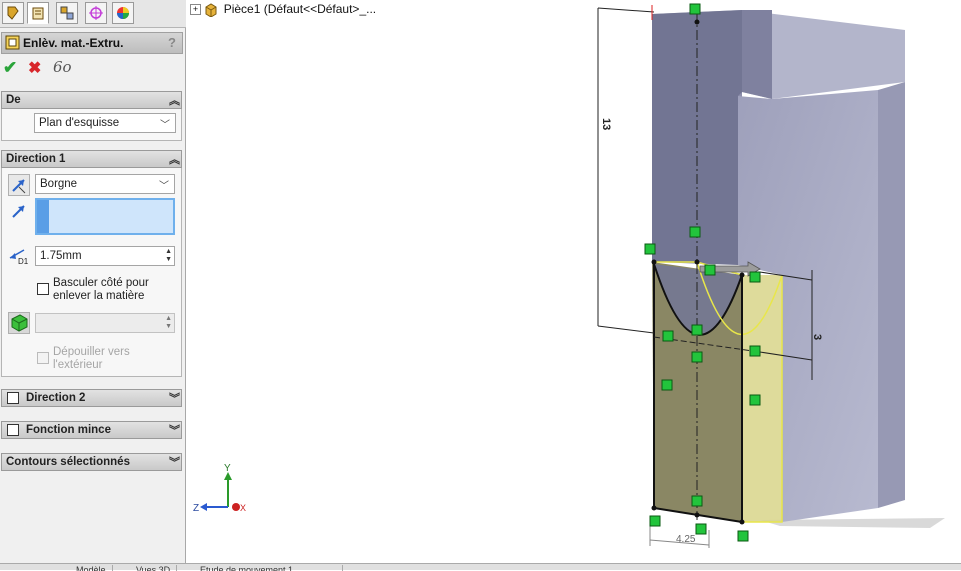  What do you see at coordinates (606, 124) in the screenshot?
I see `dimension-height-text: 13` at bounding box center [606, 124].